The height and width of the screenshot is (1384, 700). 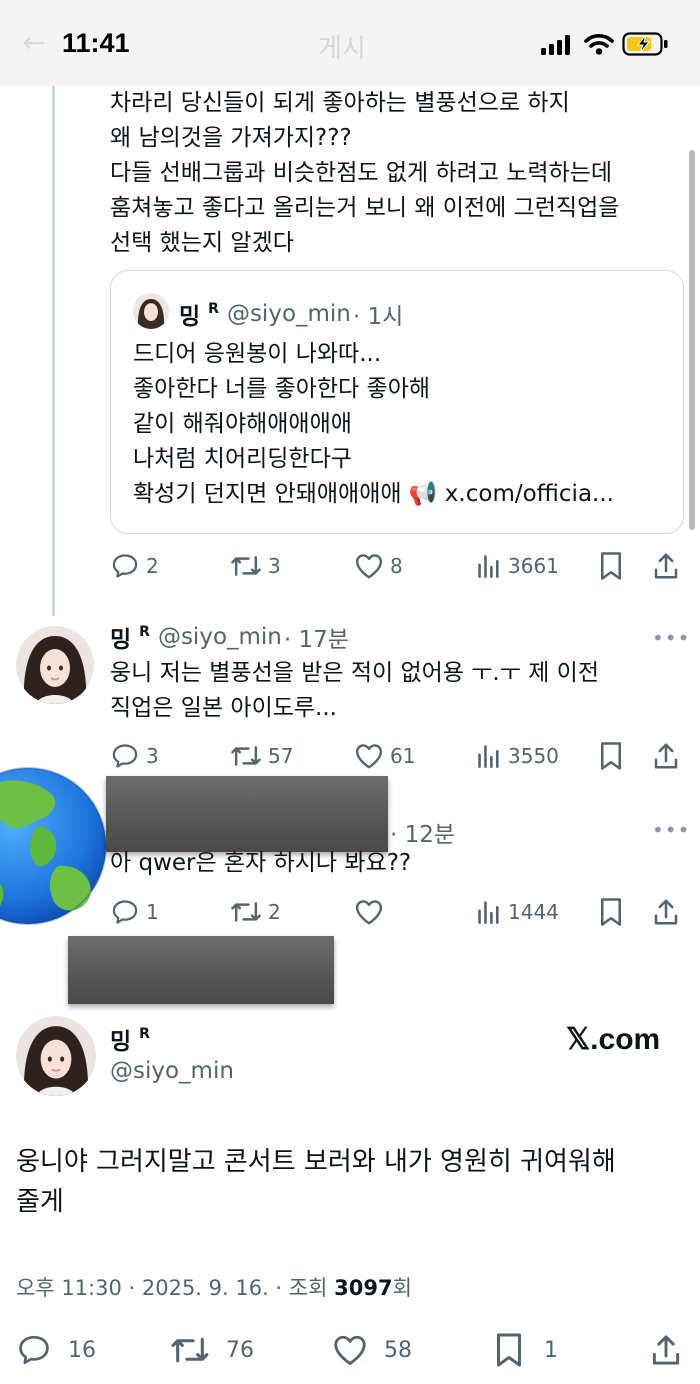 I want to click on like-button, so click(x=372, y=912).